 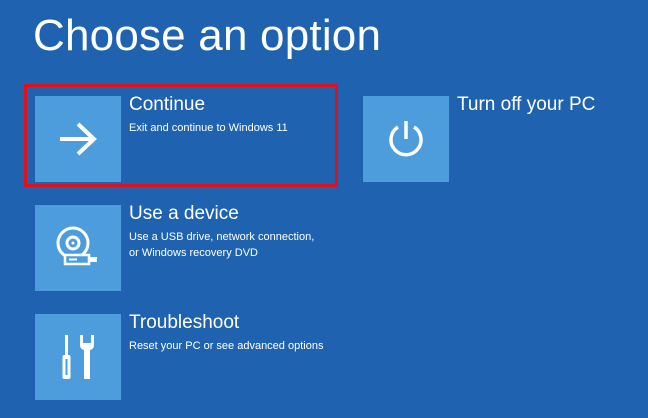 I want to click on turn-off-tile, so click(x=406, y=139).